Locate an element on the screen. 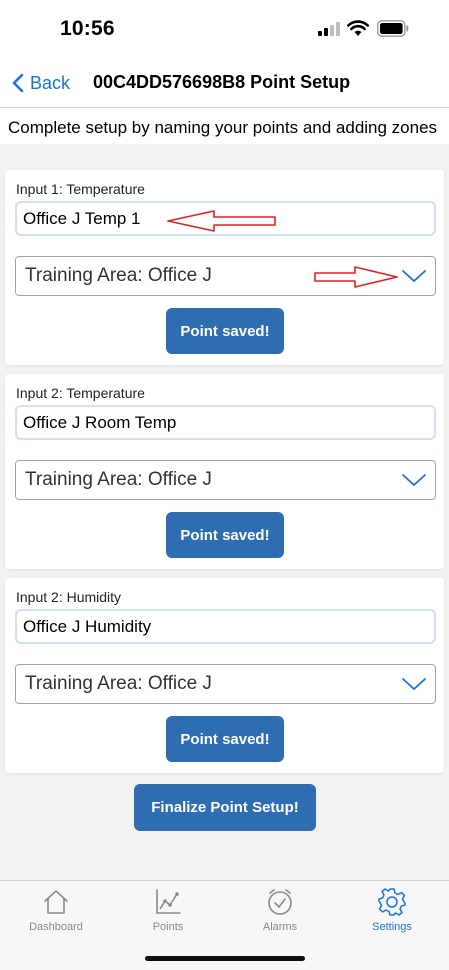 The image size is (449, 970). status-bar: 10:56 is located at coordinates (224, 29).